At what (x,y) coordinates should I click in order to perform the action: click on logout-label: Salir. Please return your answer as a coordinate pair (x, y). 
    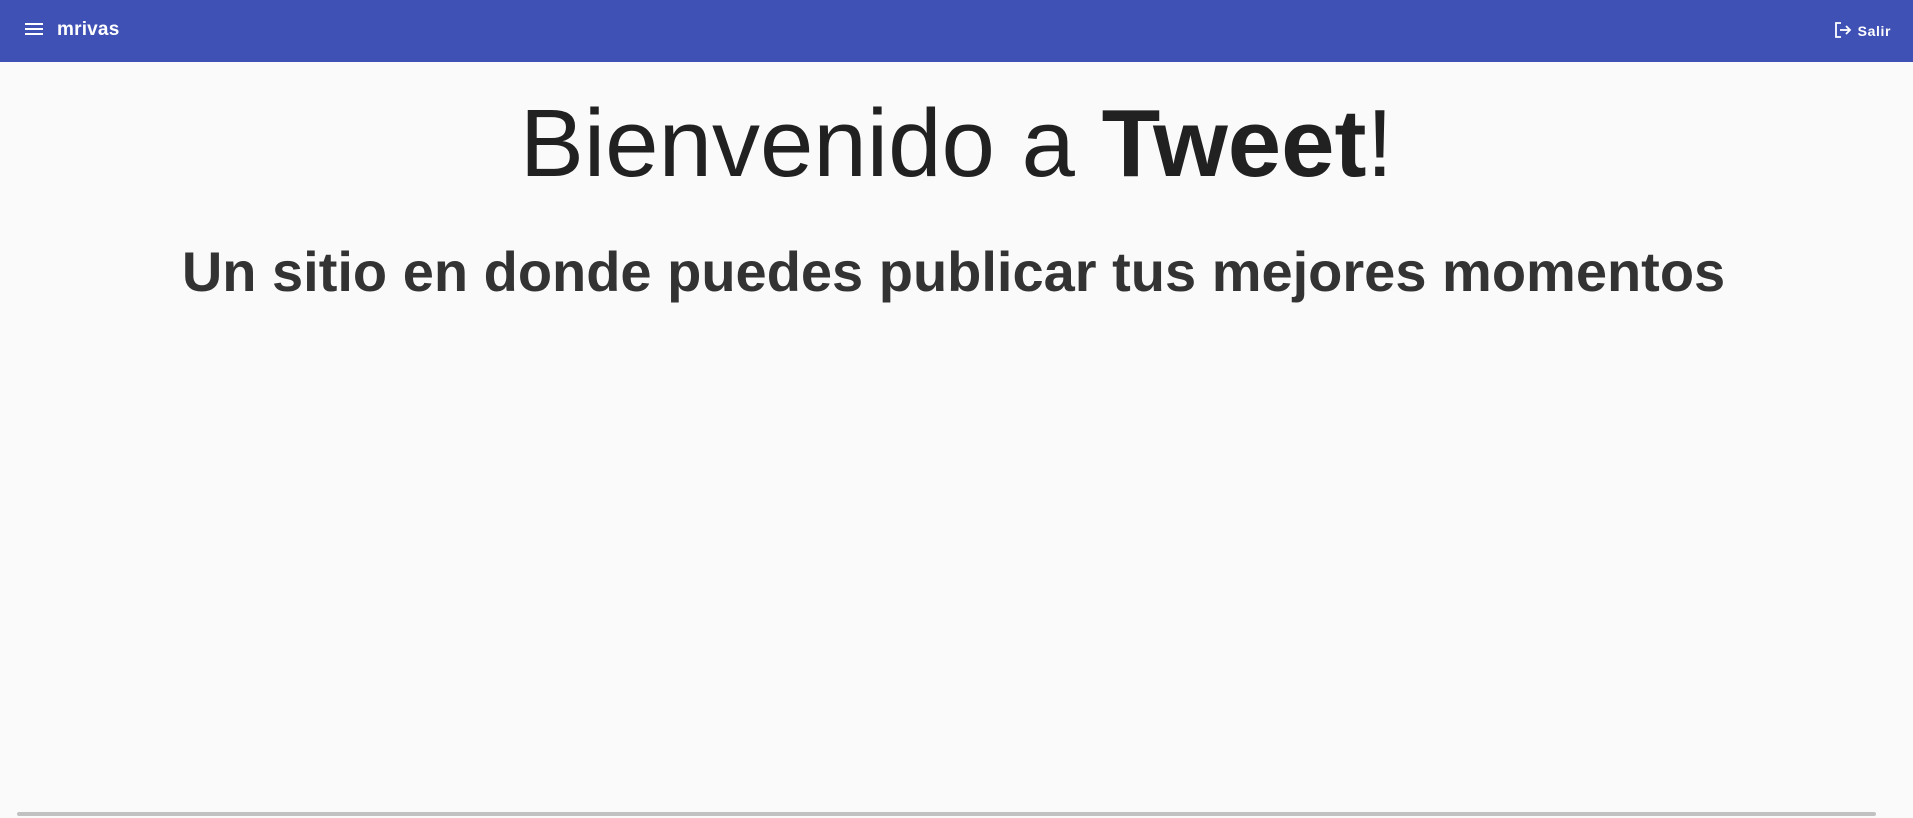
    Looking at the image, I should click on (1874, 31).